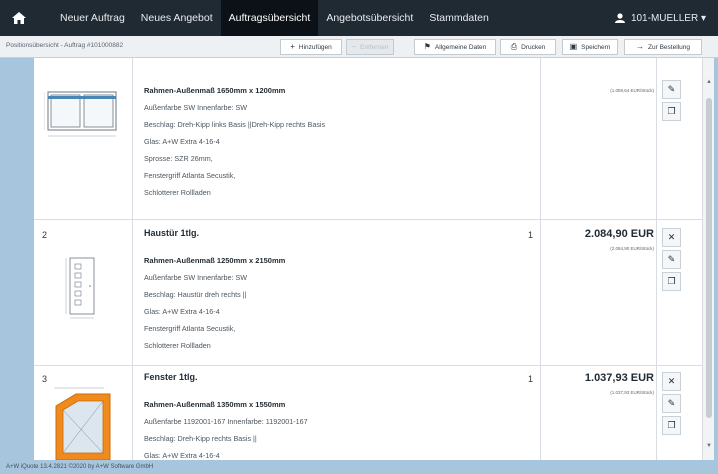 The width and height of the screenshot is (718, 474). What do you see at coordinates (92, 18) in the screenshot?
I see `nav-new-order: Neuer Auftrag` at bounding box center [92, 18].